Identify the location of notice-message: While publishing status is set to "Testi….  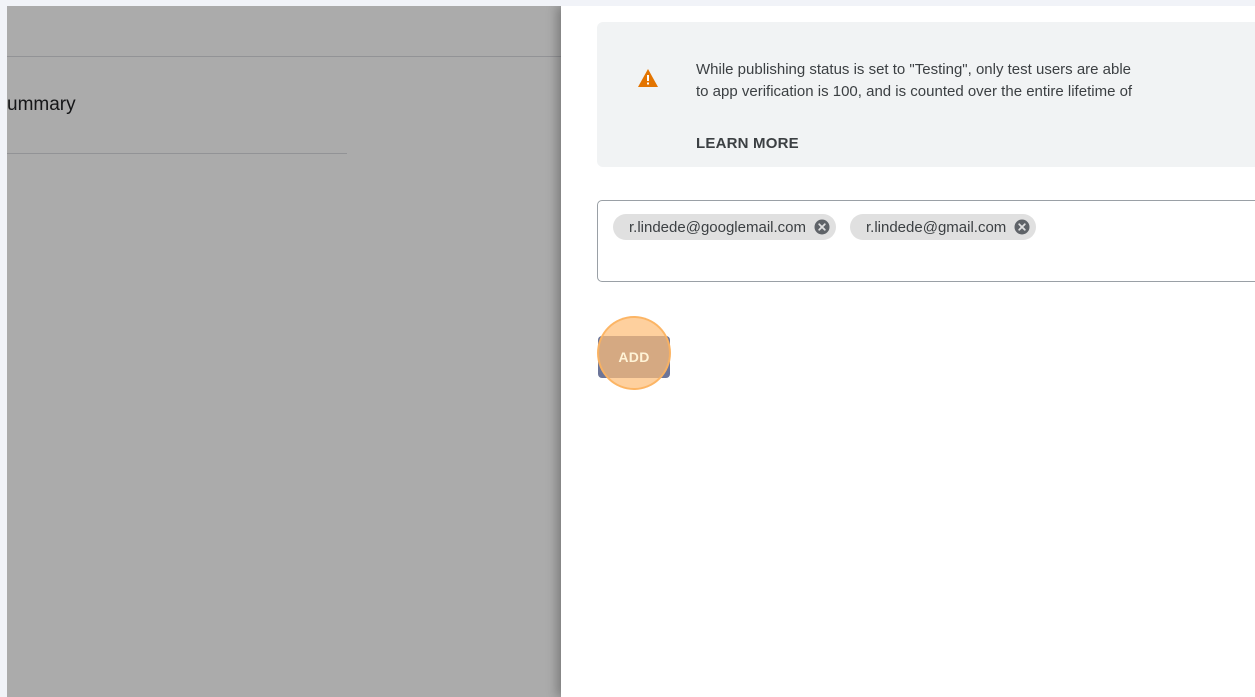
(975, 81).